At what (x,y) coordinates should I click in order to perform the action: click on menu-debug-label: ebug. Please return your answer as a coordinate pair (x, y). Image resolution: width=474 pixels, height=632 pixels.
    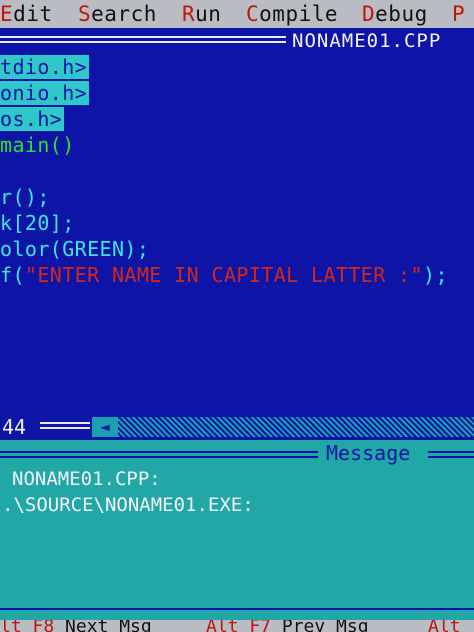
    Looking at the image, I should click on (401, 14).